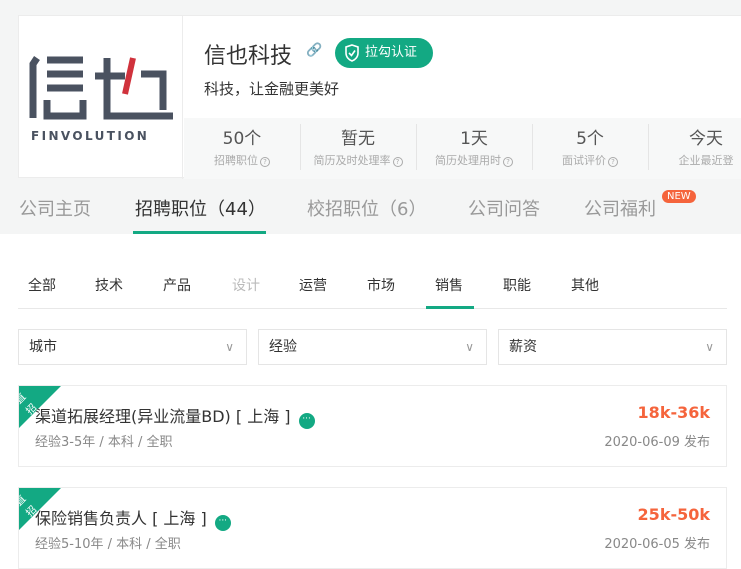 The width and height of the screenshot is (741, 569). I want to click on stat-item: 50个招聘职位?, so click(242, 148).